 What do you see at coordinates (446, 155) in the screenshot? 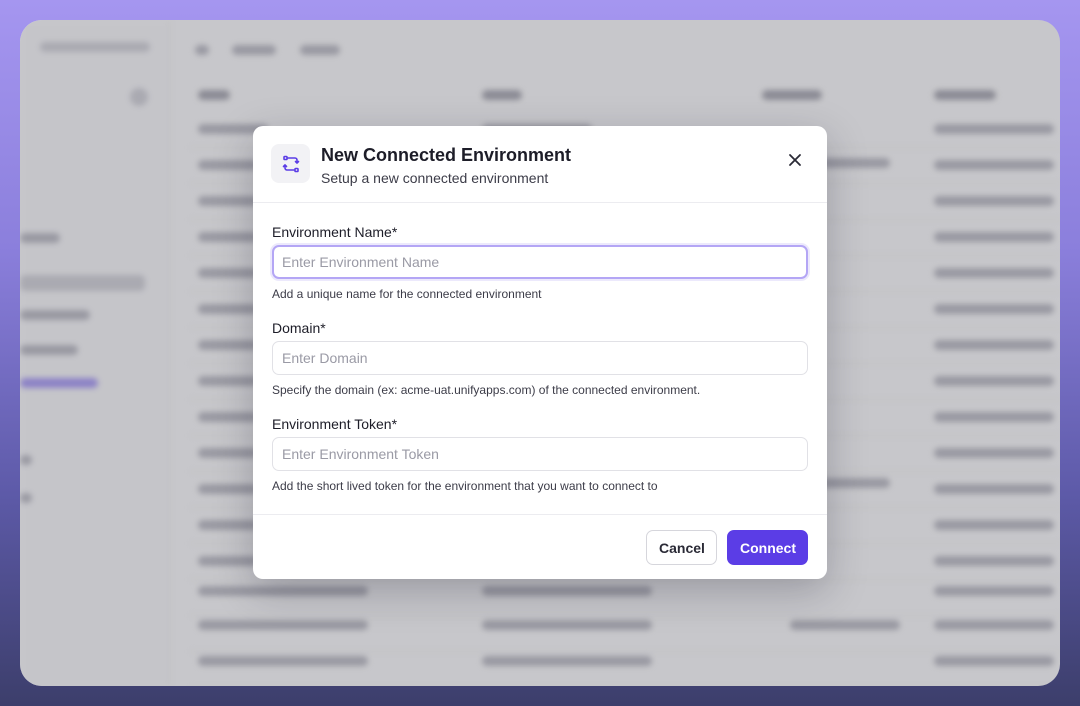
I see `dialog-title: New Connected Environment` at bounding box center [446, 155].